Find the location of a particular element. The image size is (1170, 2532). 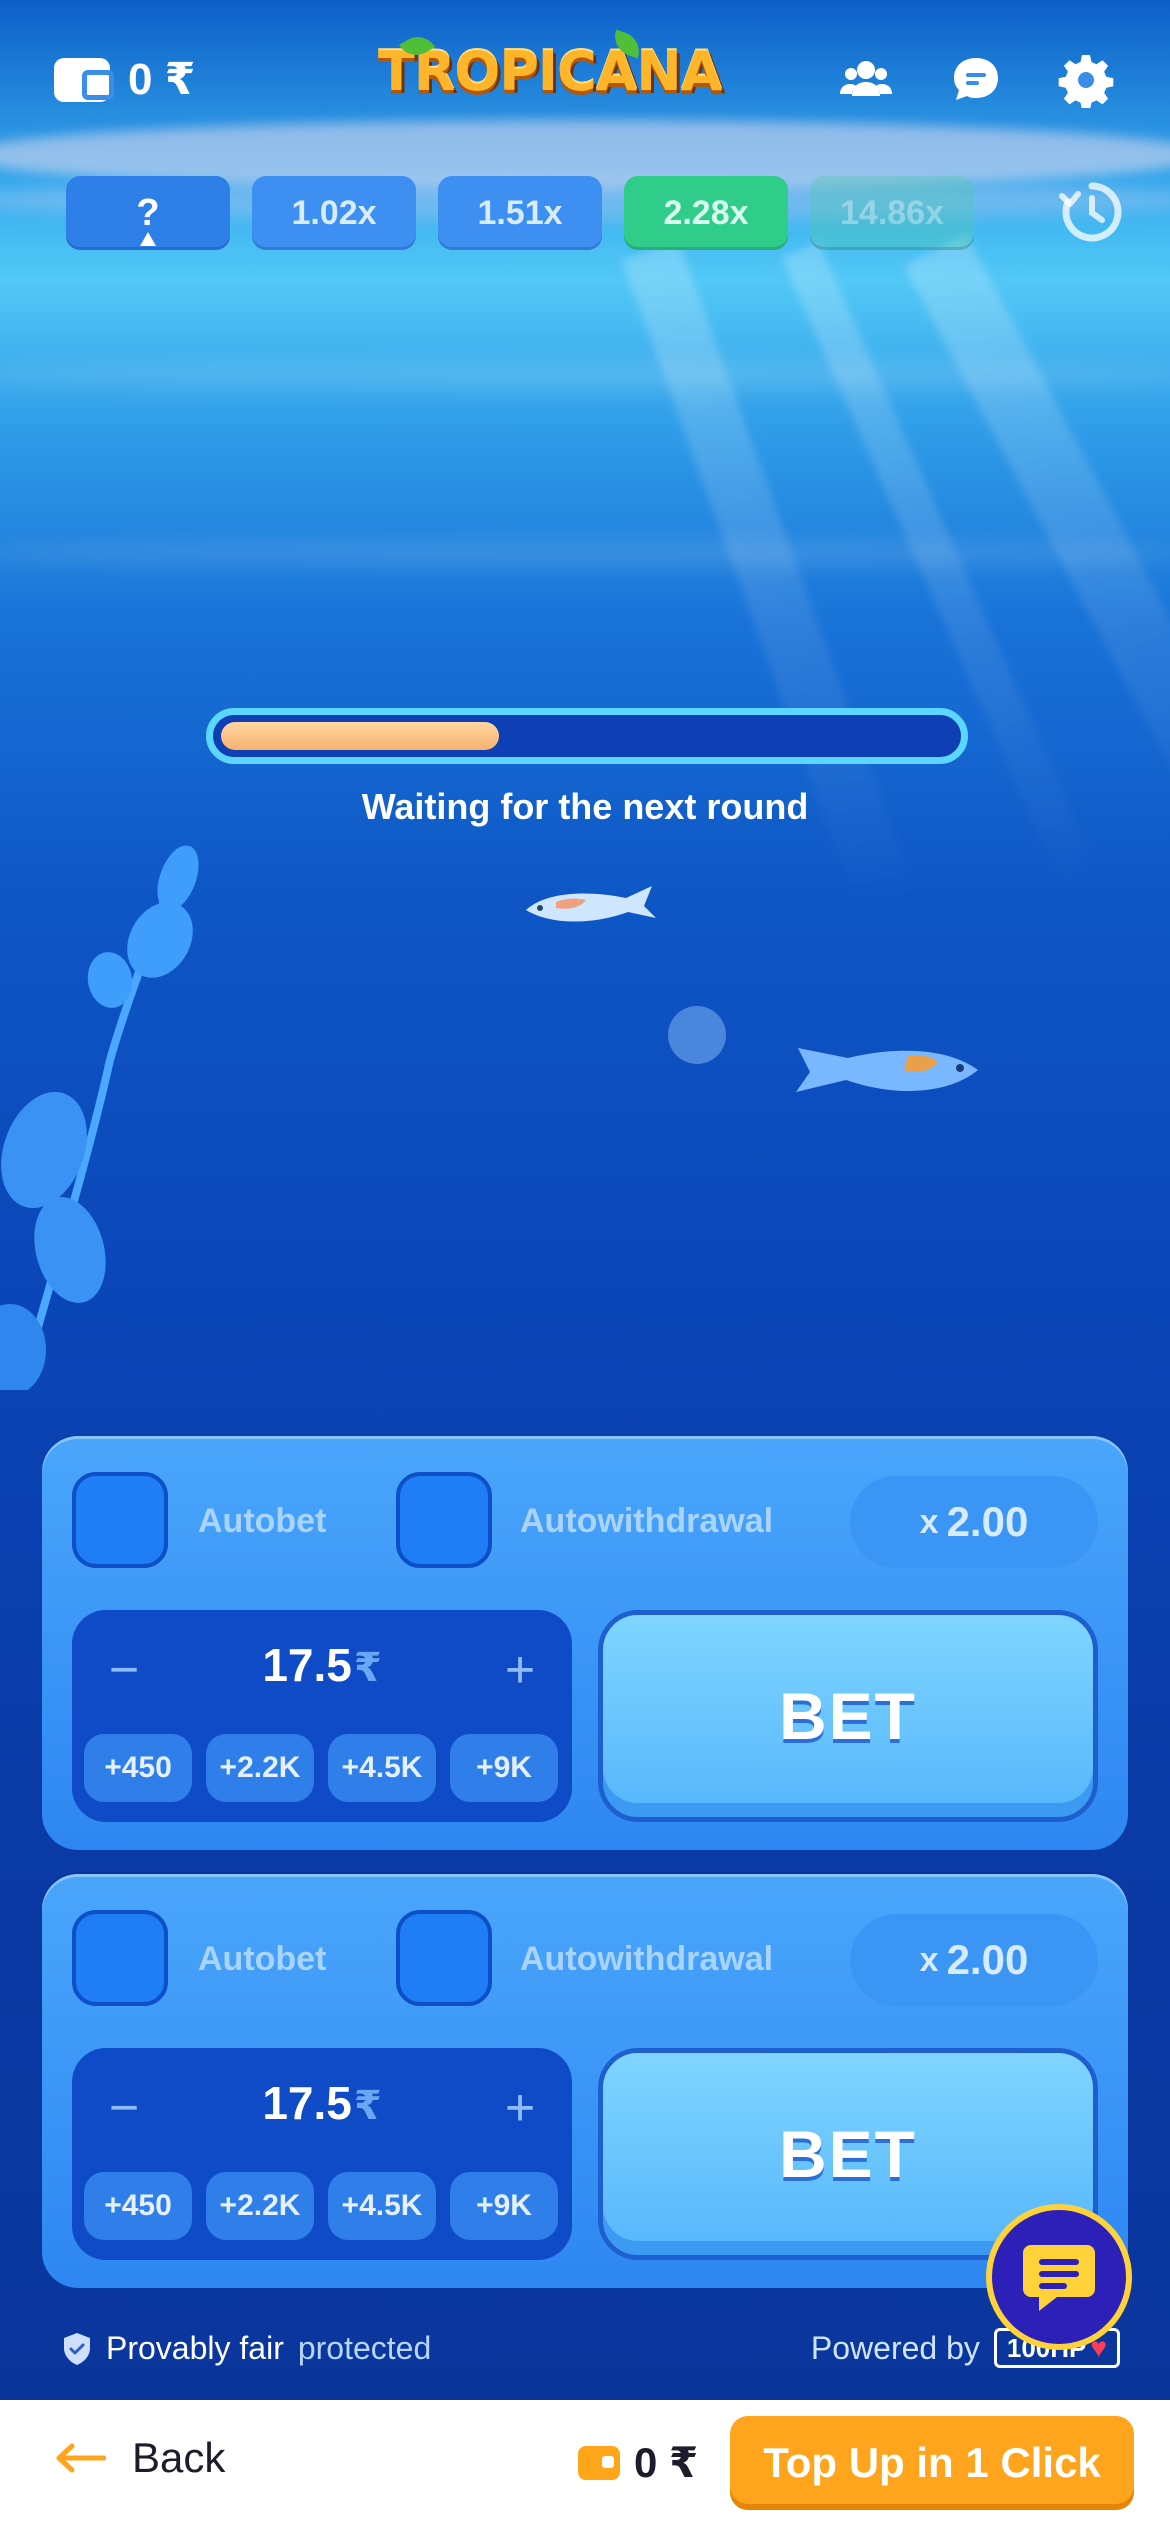

round-status: Waiting for the next round is located at coordinates (585, 806).